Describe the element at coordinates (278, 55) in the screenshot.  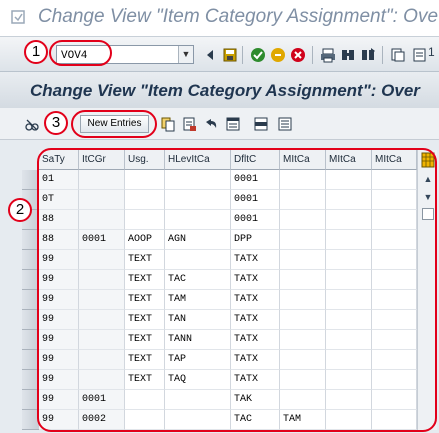
I see `exit-icon` at that location.